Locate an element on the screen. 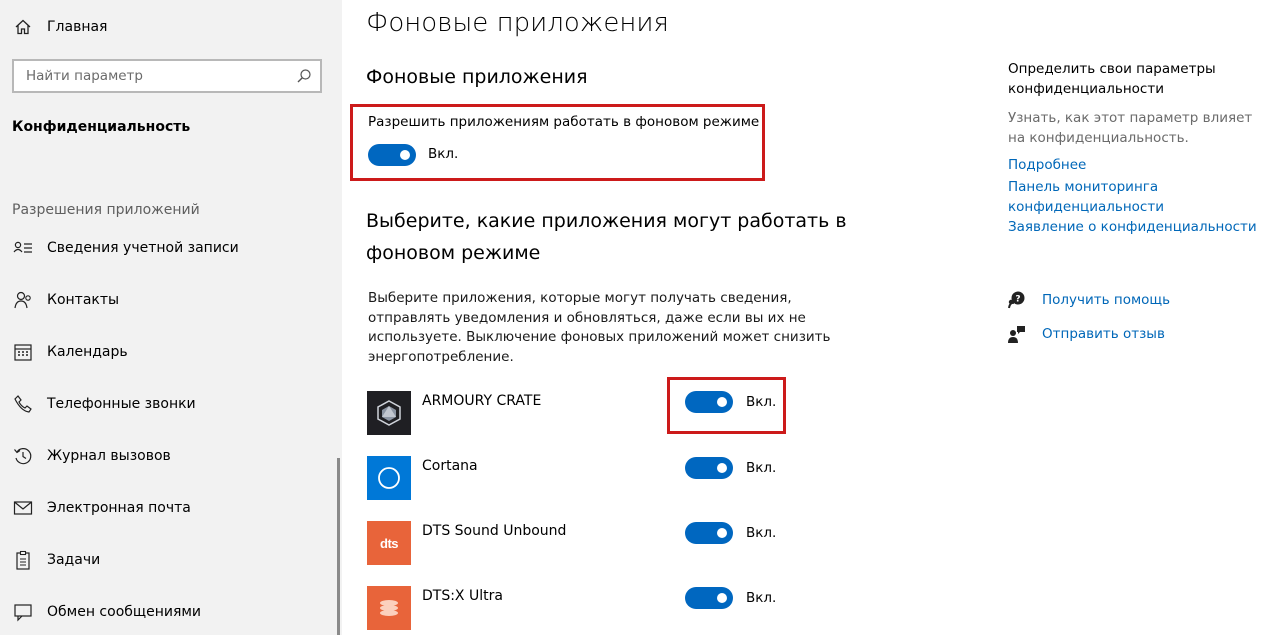 The width and height of the screenshot is (1280, 635). app-toggle-dtsx-ultra is located at coordinates (709, 598).